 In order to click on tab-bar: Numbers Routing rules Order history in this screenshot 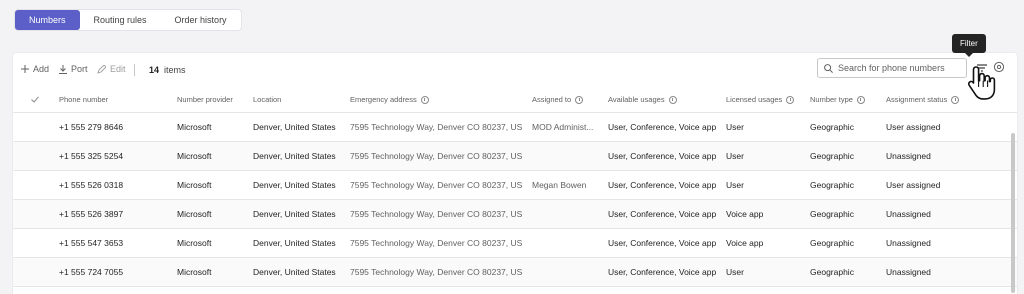, I will do `click(128, 20)`.